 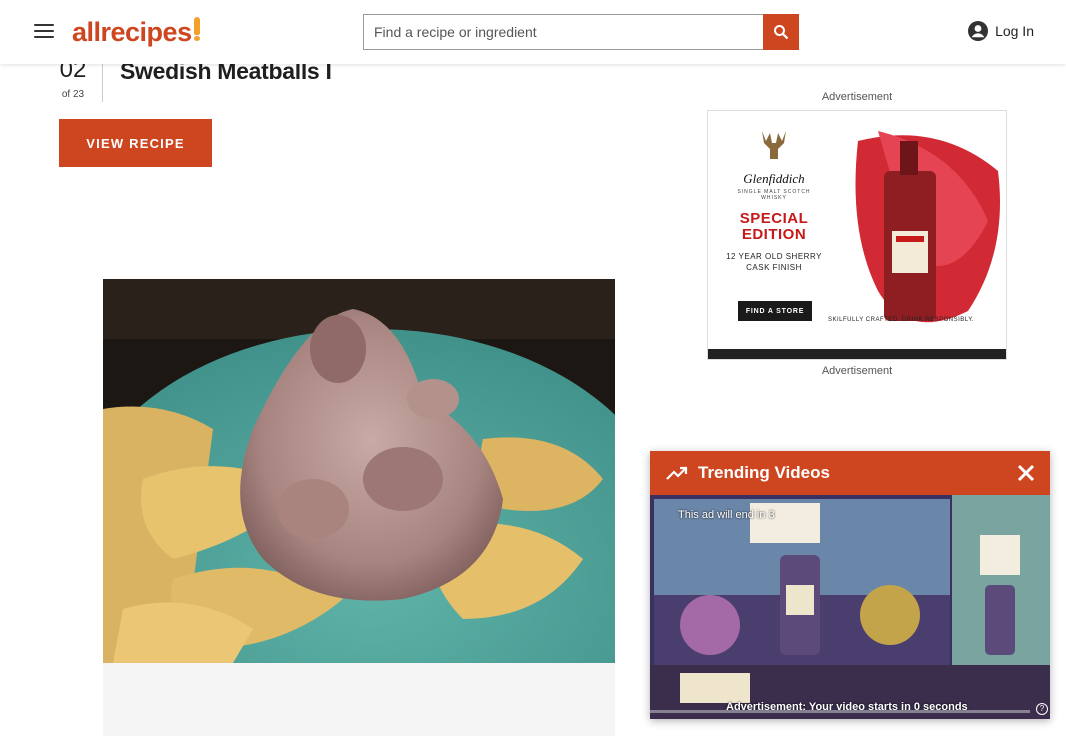 I want to click on ad-tagline: SKILFULLY CRAFTED. DRINK RESPONSIBLY., so click(x=901, y=320).